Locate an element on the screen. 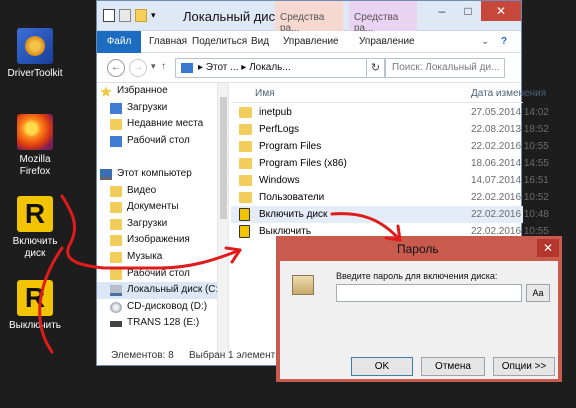 The height and width of the screenshot is (408, 576). nav-item-label: Этот компьютер is located at coordinates (154, 173).